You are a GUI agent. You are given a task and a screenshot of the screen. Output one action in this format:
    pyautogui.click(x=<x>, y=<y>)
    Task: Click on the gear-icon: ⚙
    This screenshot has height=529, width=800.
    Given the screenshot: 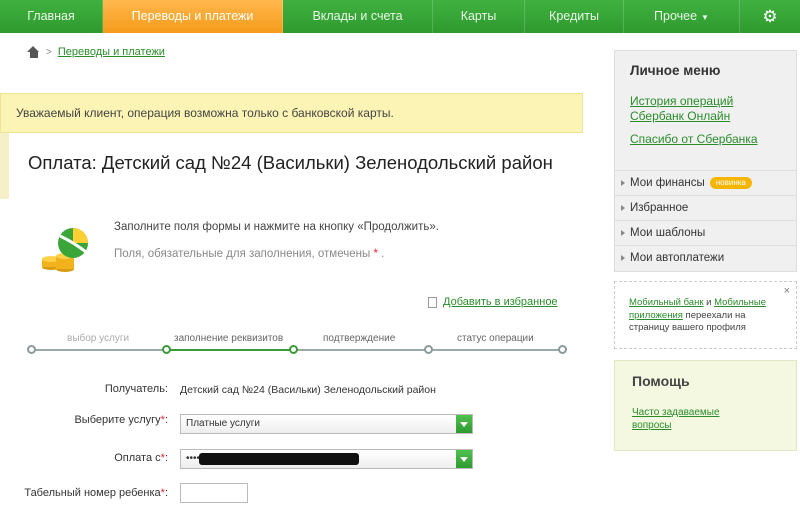 What is the action you would take?
    pyautogui.click(x=770, y=16)
    